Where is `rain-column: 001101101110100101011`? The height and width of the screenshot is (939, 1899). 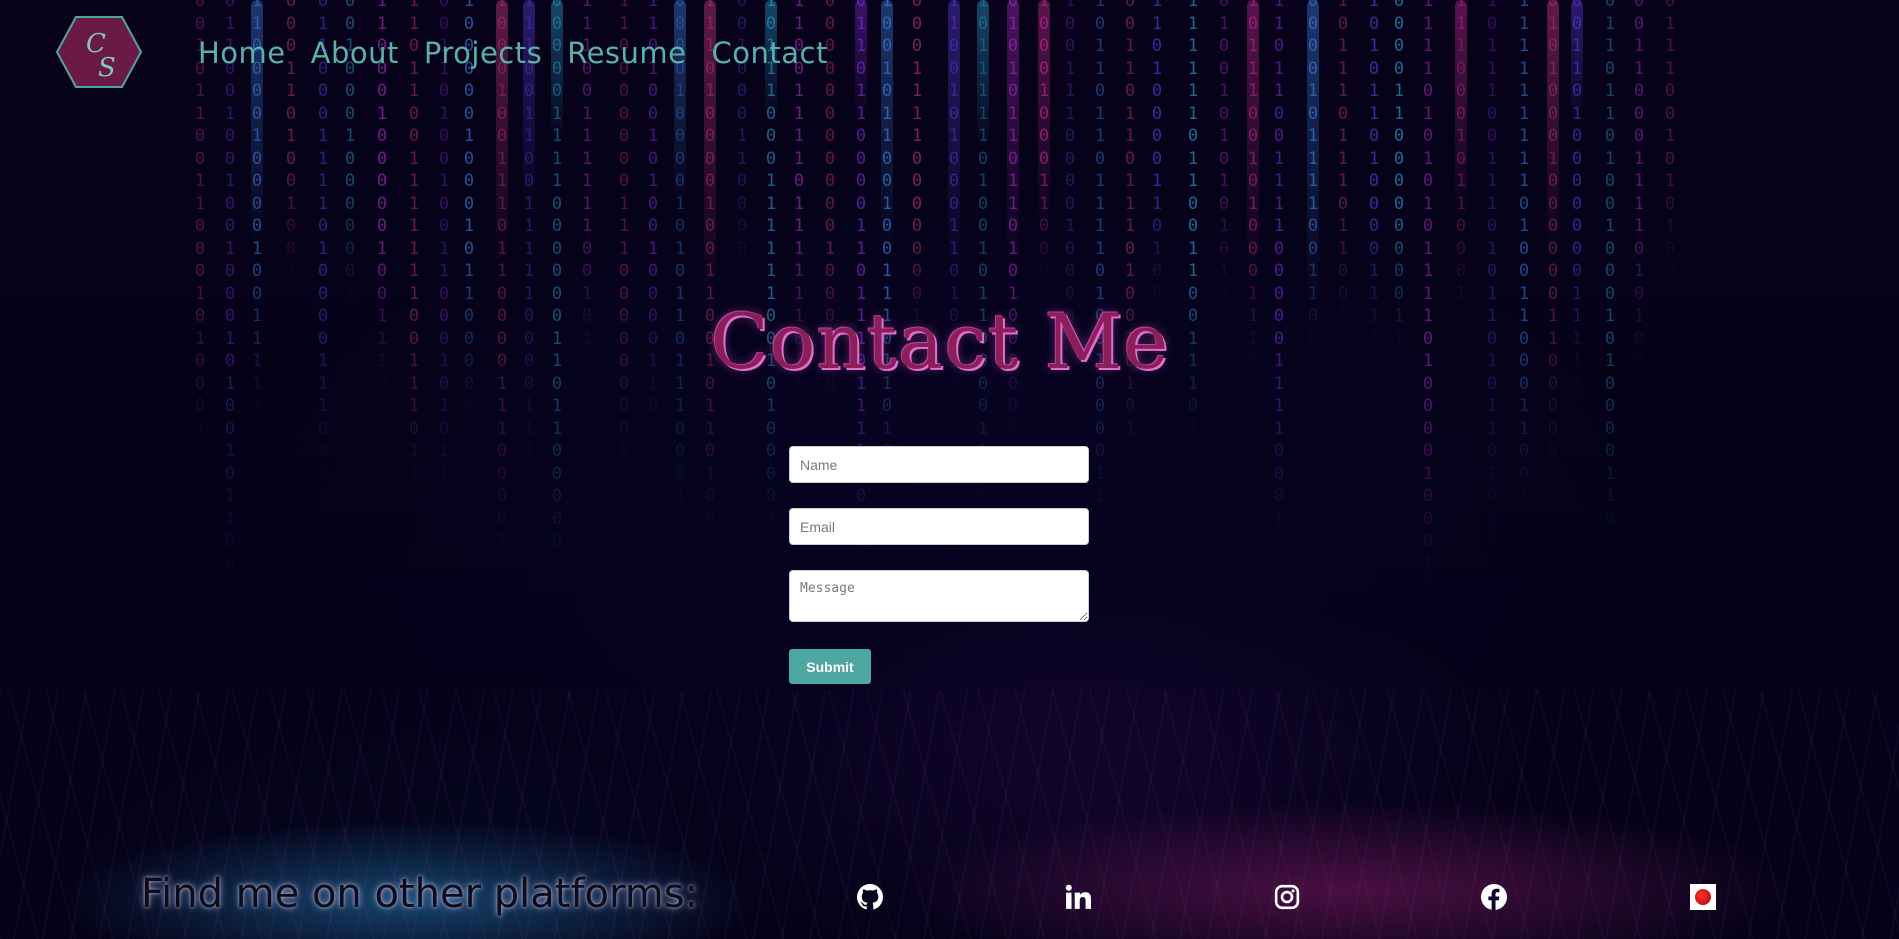
rain-column: 001101101110100101011 is located at coordinates (1130, 230).